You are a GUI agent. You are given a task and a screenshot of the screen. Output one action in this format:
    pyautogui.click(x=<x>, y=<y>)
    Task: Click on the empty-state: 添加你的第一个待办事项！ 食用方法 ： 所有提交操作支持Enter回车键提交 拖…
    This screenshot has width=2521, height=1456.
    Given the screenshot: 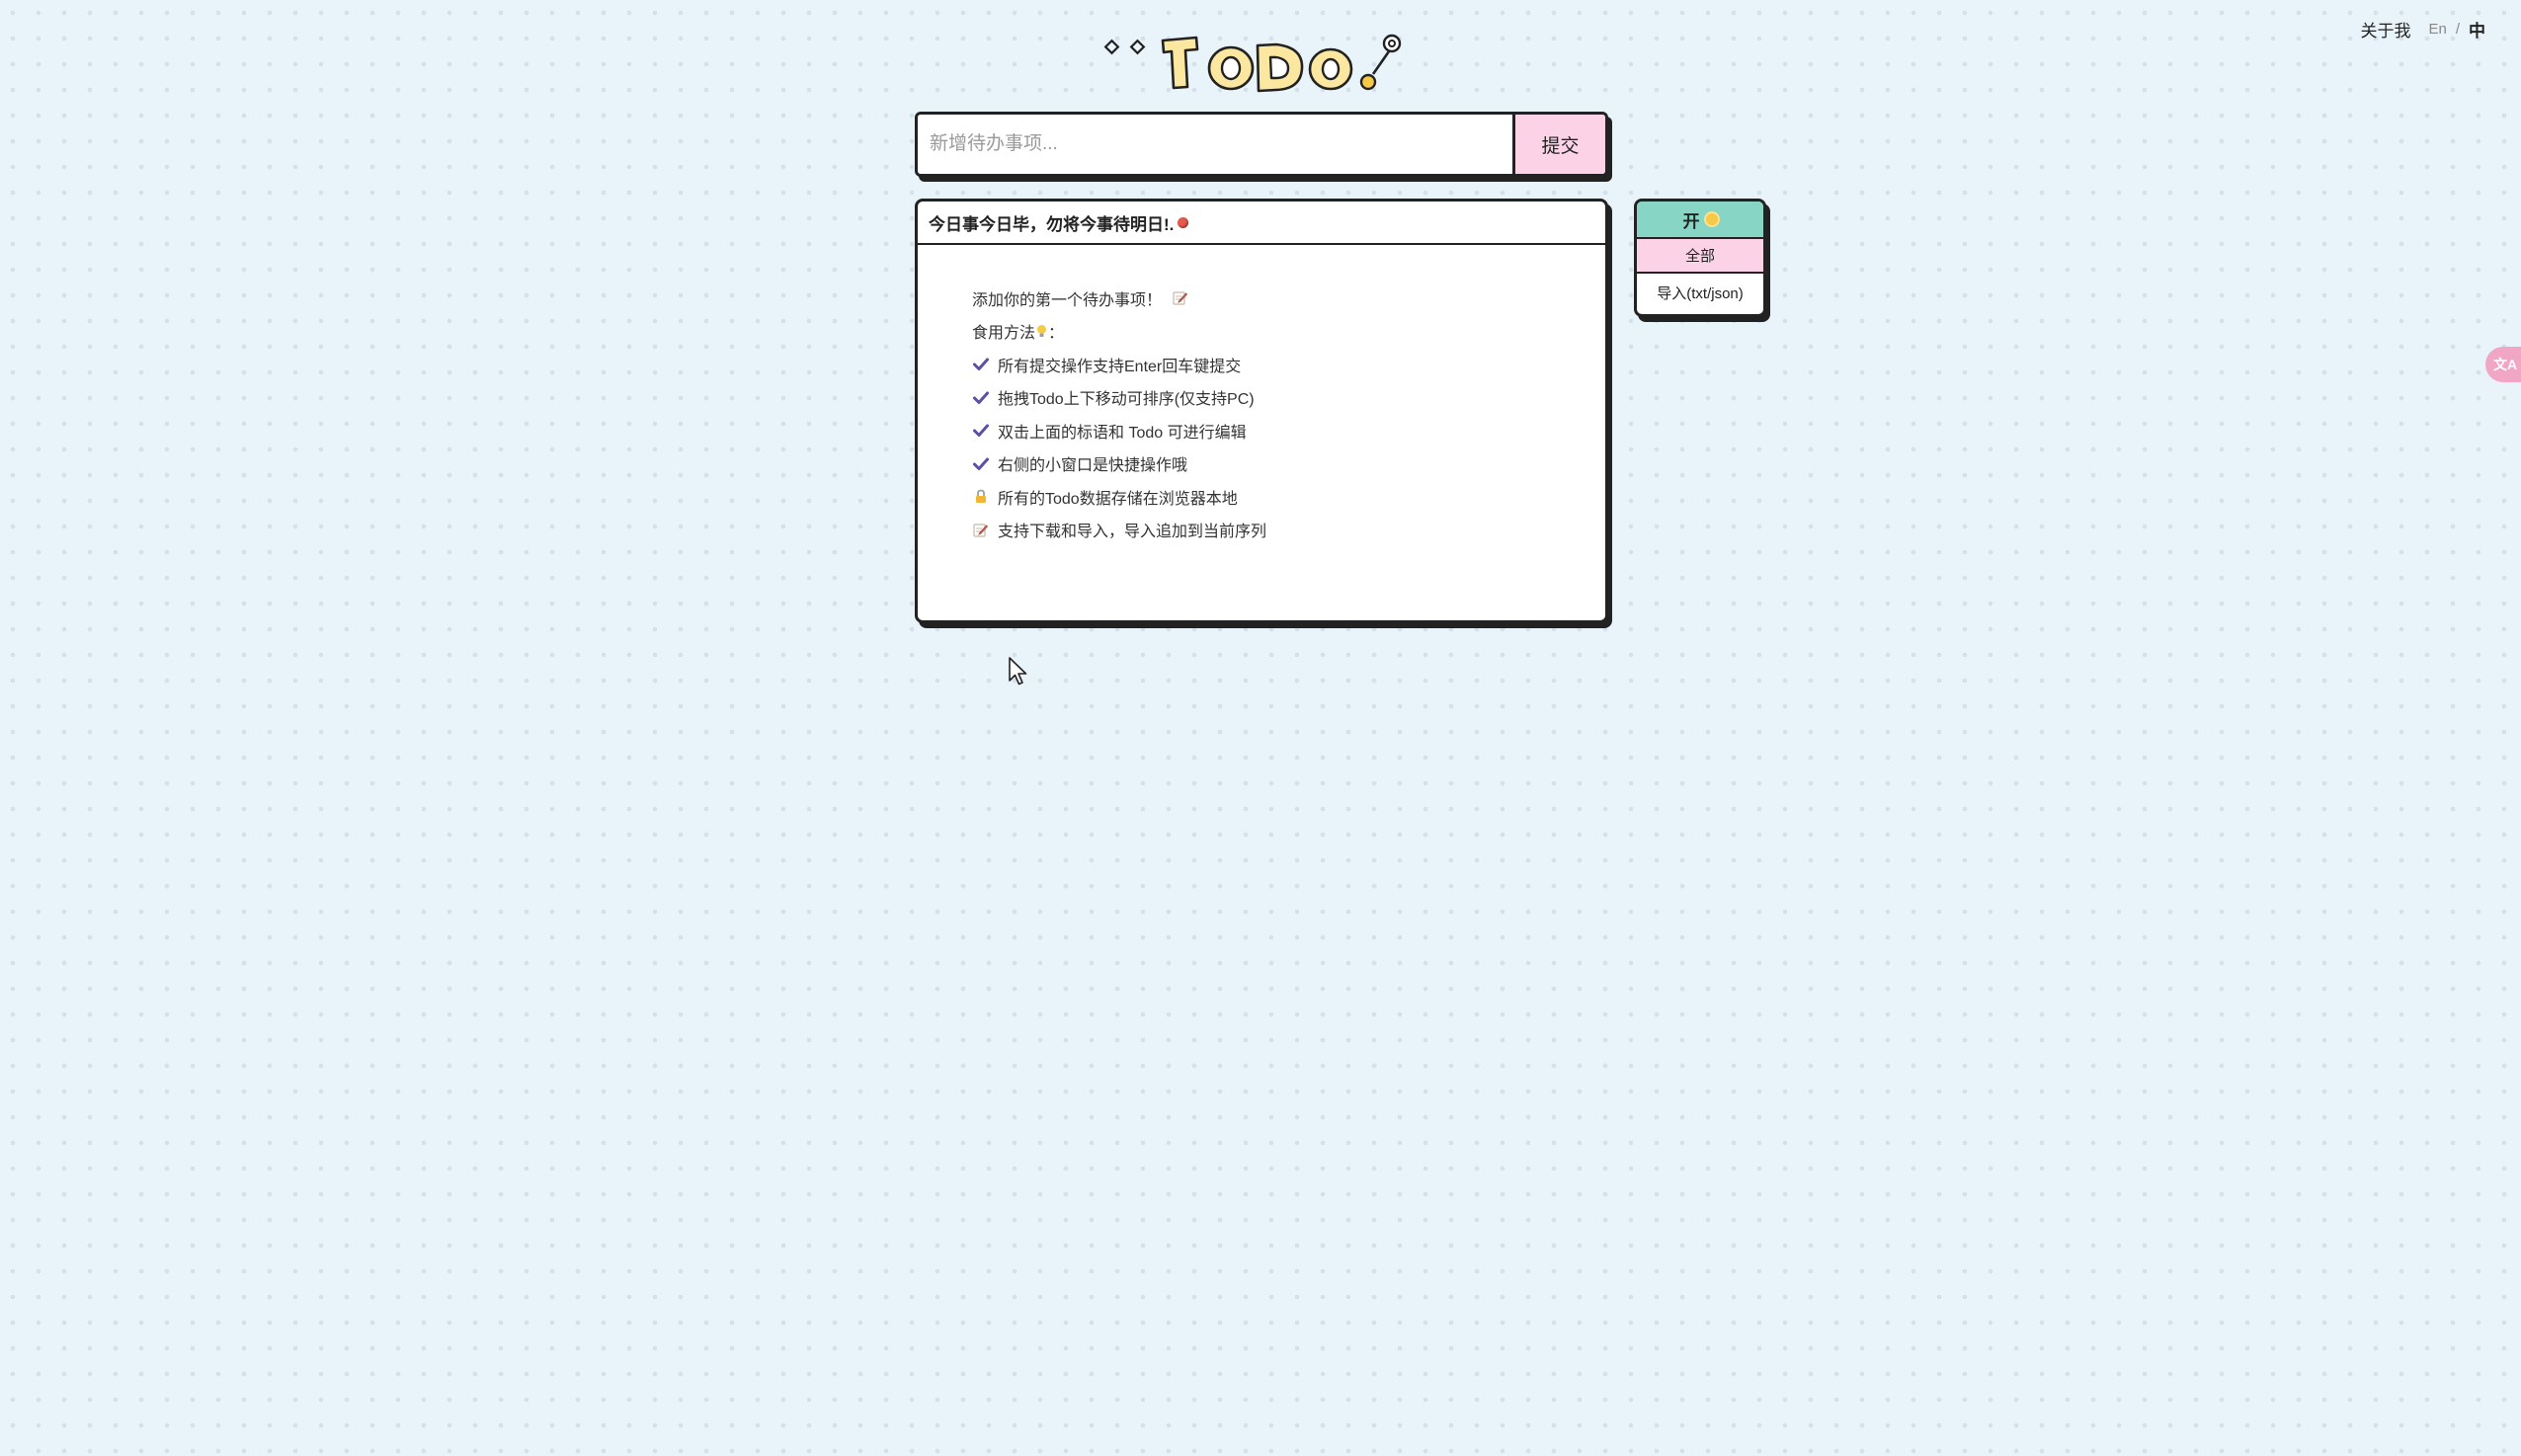 What is the action you would take?
    pyautogui.click(x=1261, y=395)
    